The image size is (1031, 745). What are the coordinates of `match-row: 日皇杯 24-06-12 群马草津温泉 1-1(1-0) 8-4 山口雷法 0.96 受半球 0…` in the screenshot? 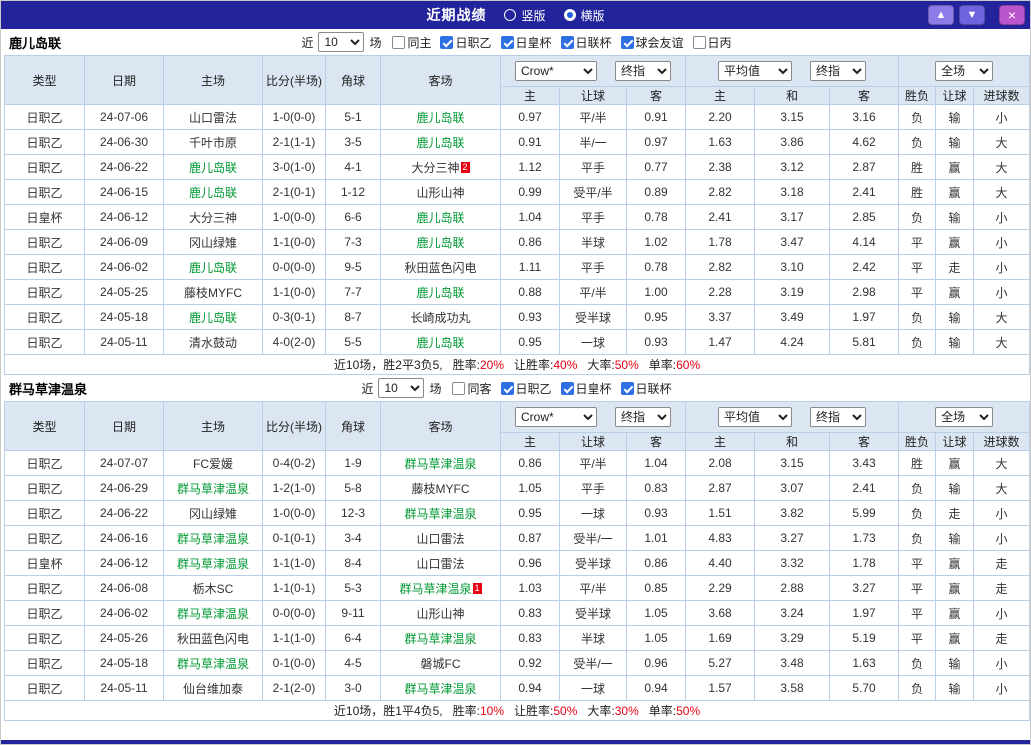 It's located at (517, 563).